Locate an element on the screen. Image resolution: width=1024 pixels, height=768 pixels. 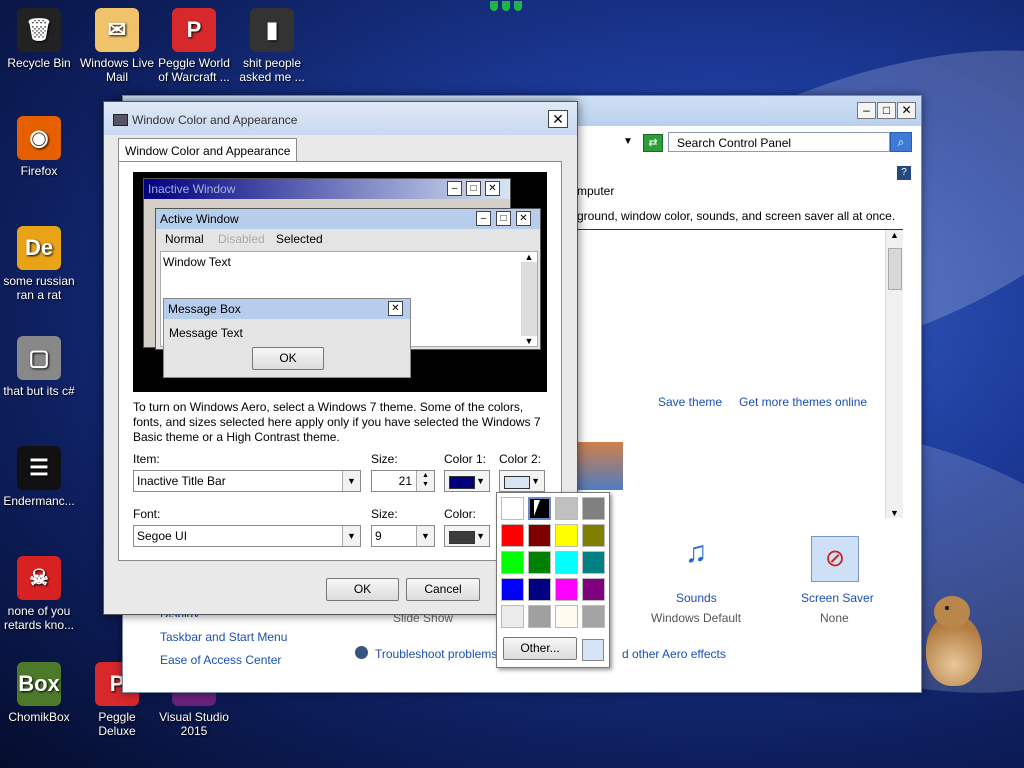
preview-msgbox-titlebar: Message Box ✕ is located at coordinates (287, 309).